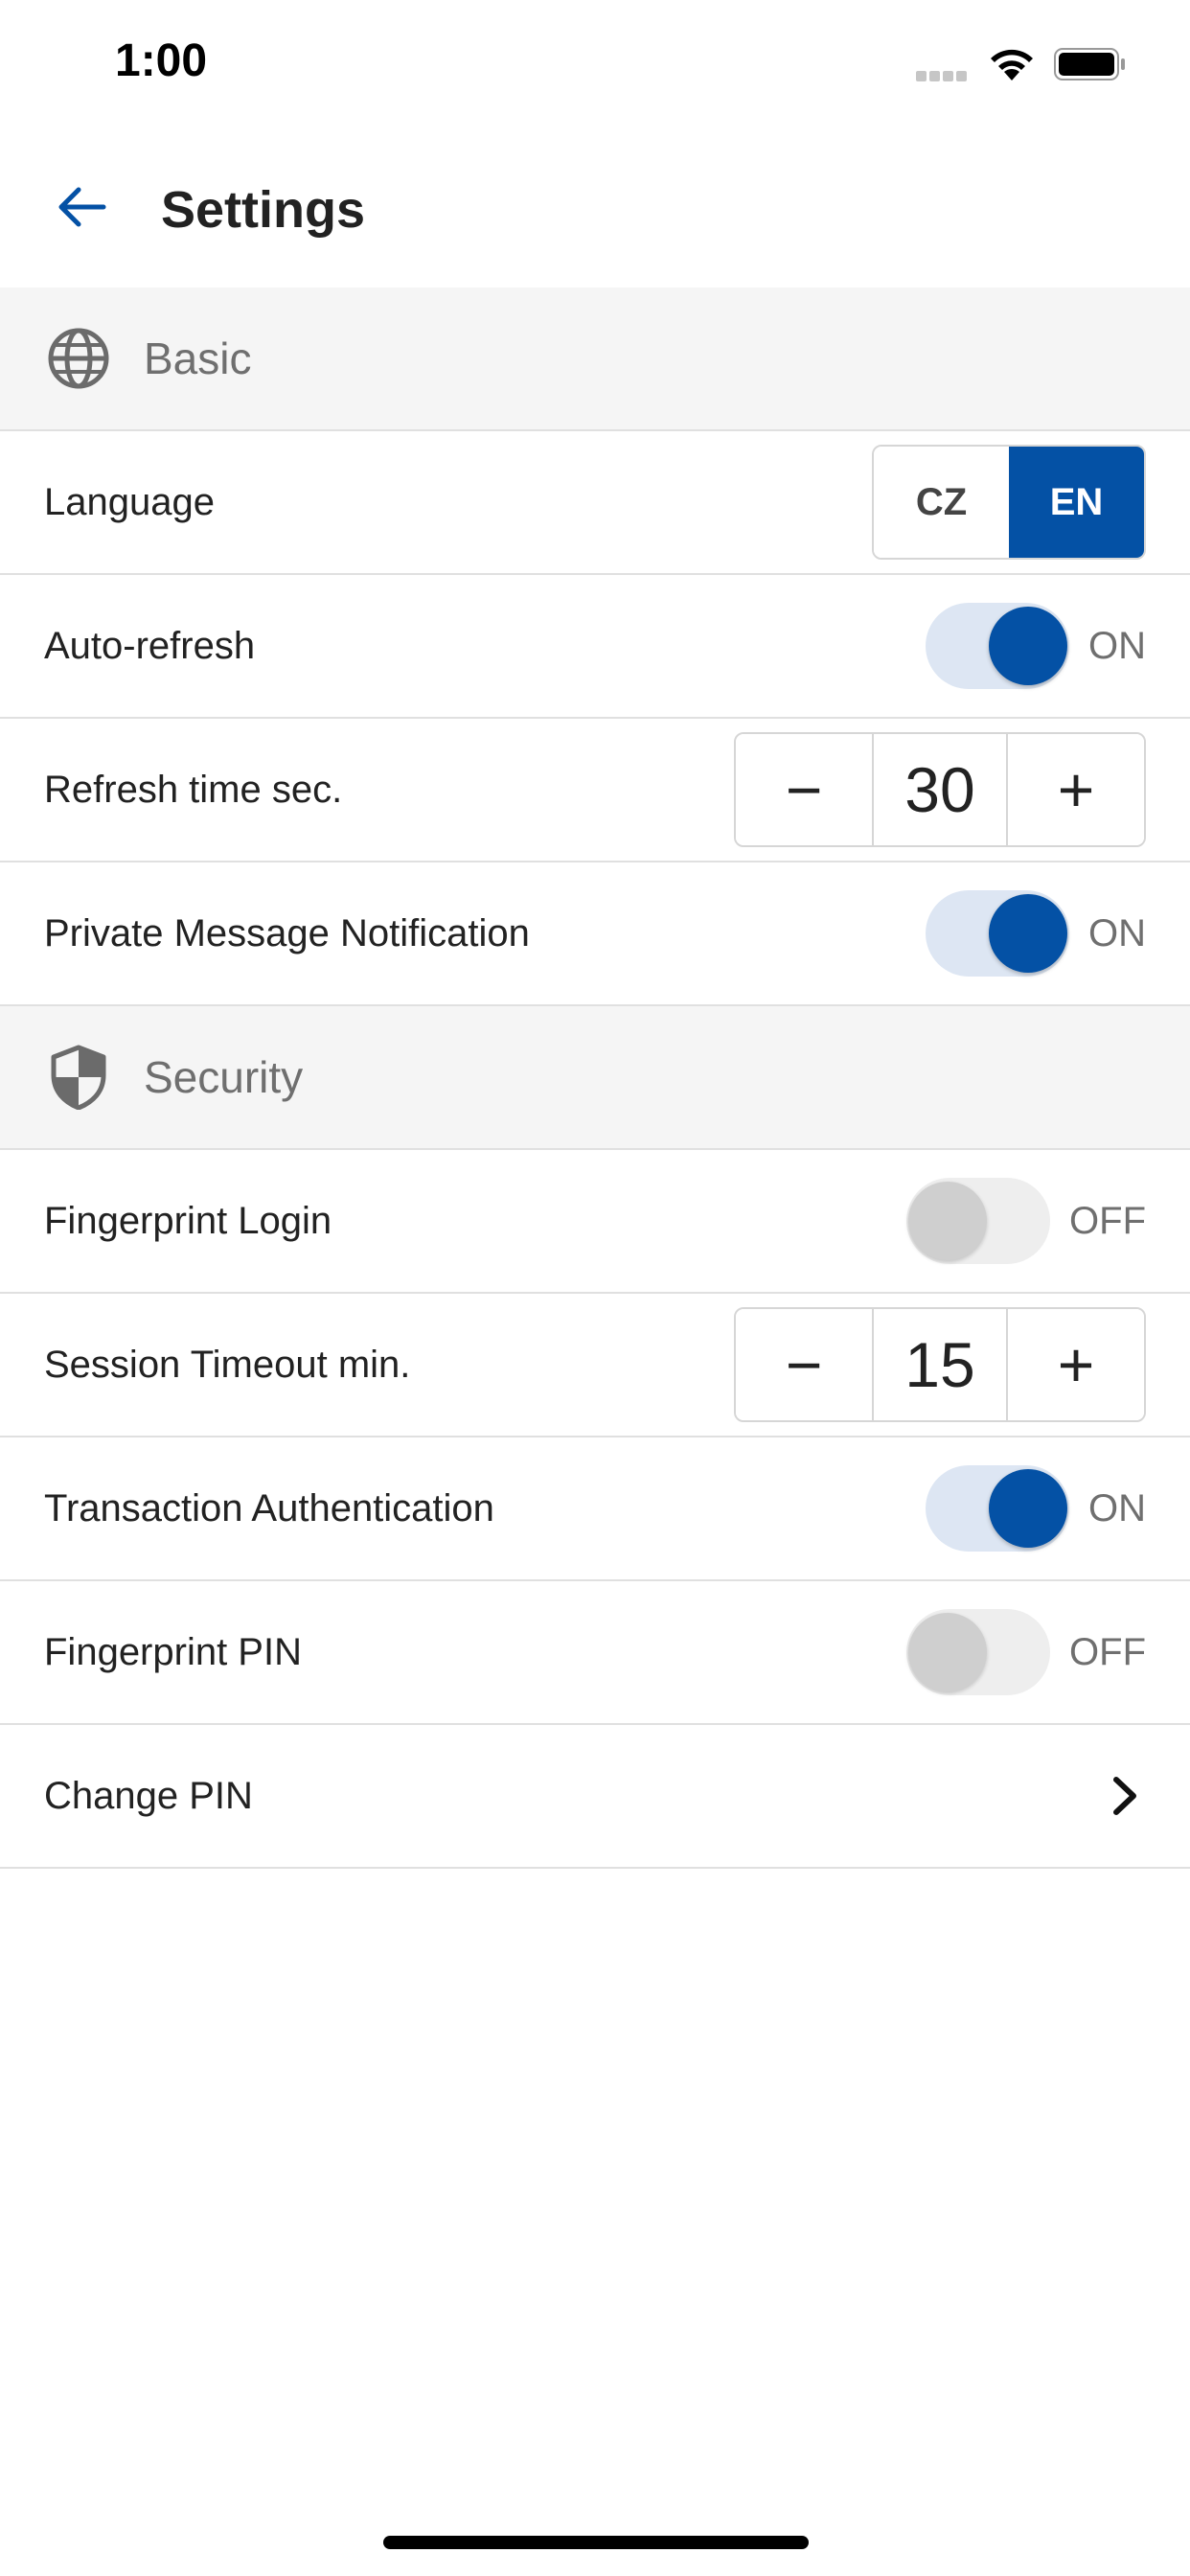 Image resolution: width=1190 pixels, height=2576 pixels. I want to click on auto-refresh-toggle, so click(998, 646).